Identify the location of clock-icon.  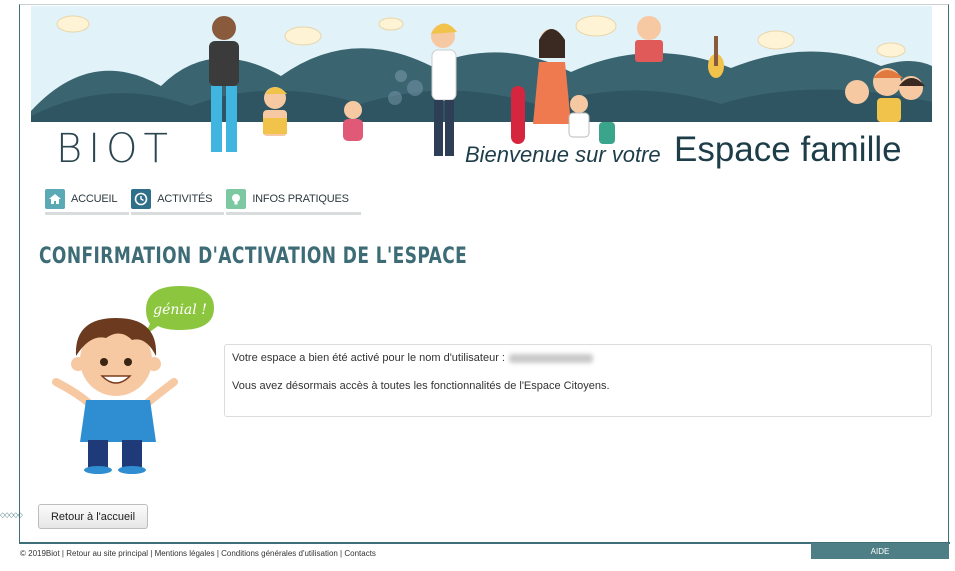
(141, 198).